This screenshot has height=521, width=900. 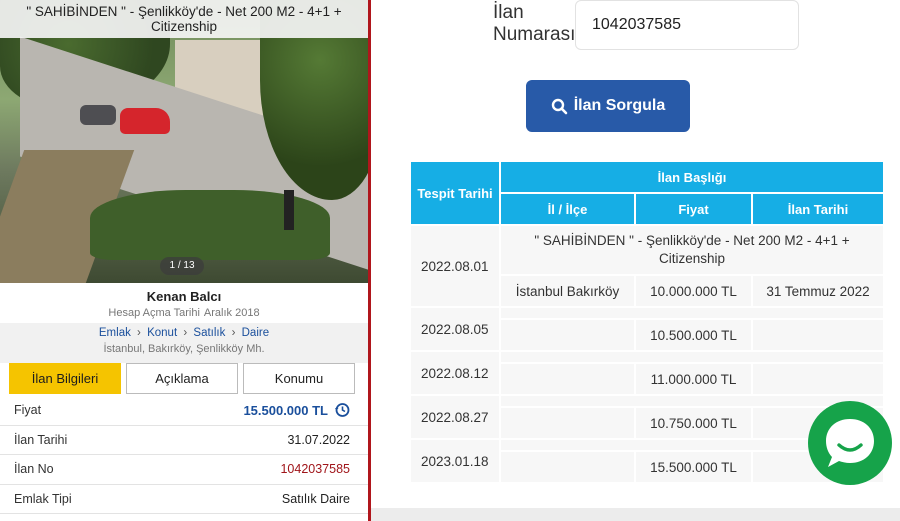 What do you see at coordinates (315, 499) in the screenshot?
I see `detail-value: Satılık Daire` at bounding box center [315, 499].